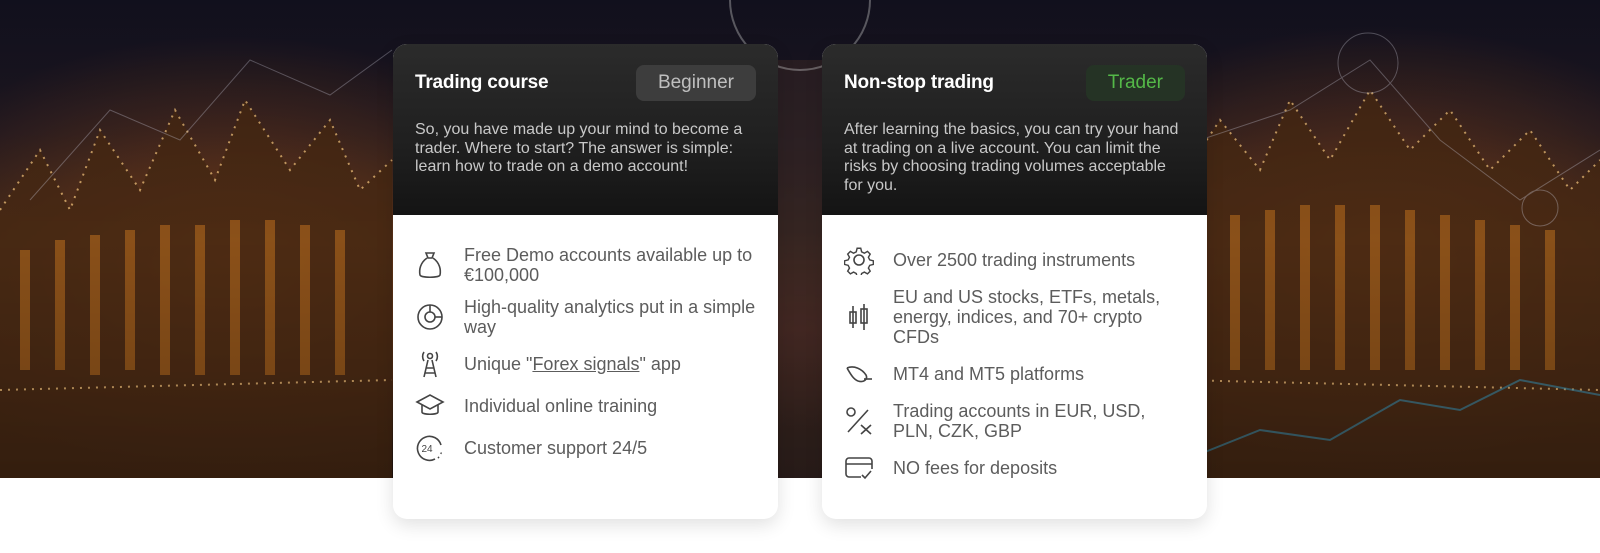  Describe the element at coordinates (430, 364) in the screenshot. I see `signal-tower-icon` at that location.